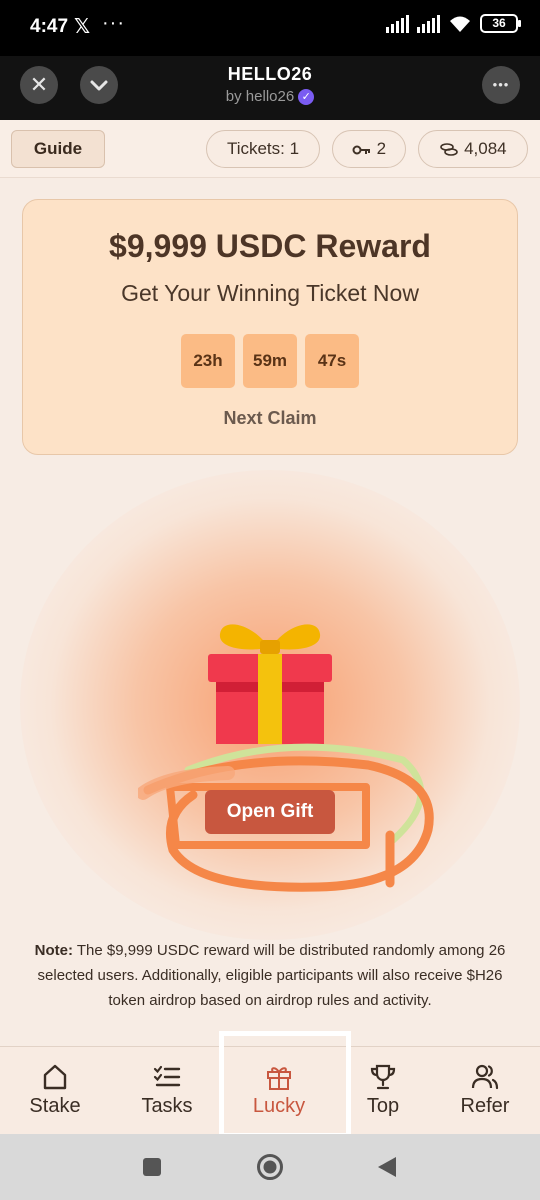 This screenshot has width=540, height=1200. Describe the element at coordinates (55, 1077) in the screenshot. I see `home-icon` at that location.